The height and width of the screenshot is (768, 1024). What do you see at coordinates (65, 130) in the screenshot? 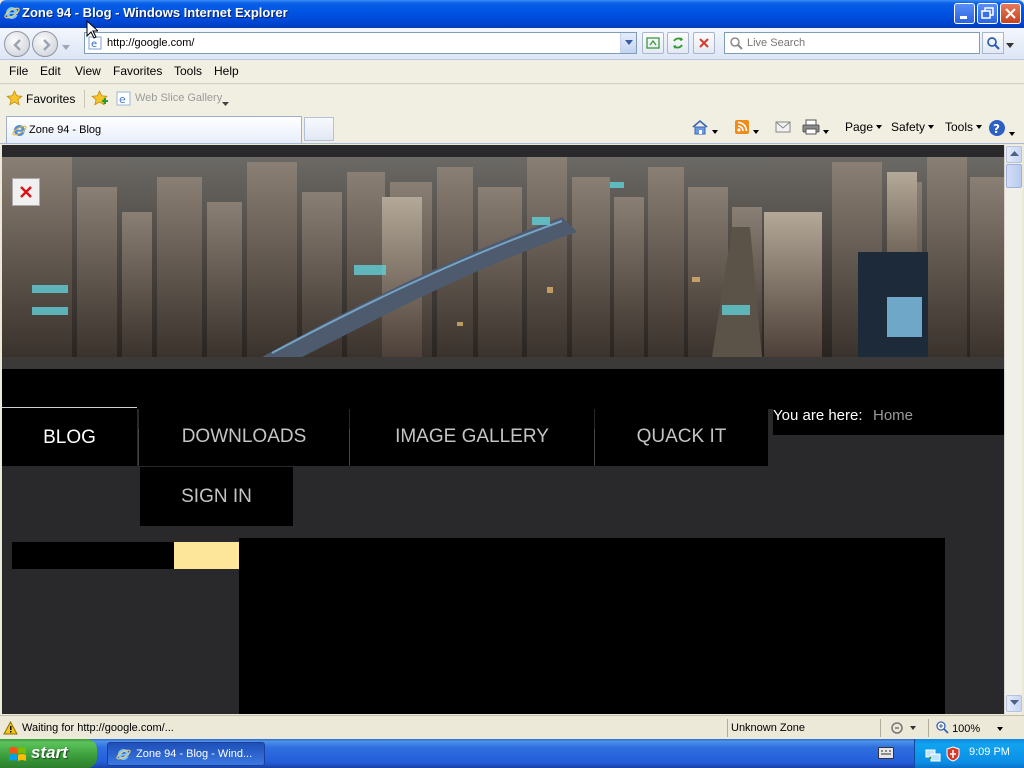
I see `tab-title: Zone 94 - Blog` at bounding box center [65, 130].